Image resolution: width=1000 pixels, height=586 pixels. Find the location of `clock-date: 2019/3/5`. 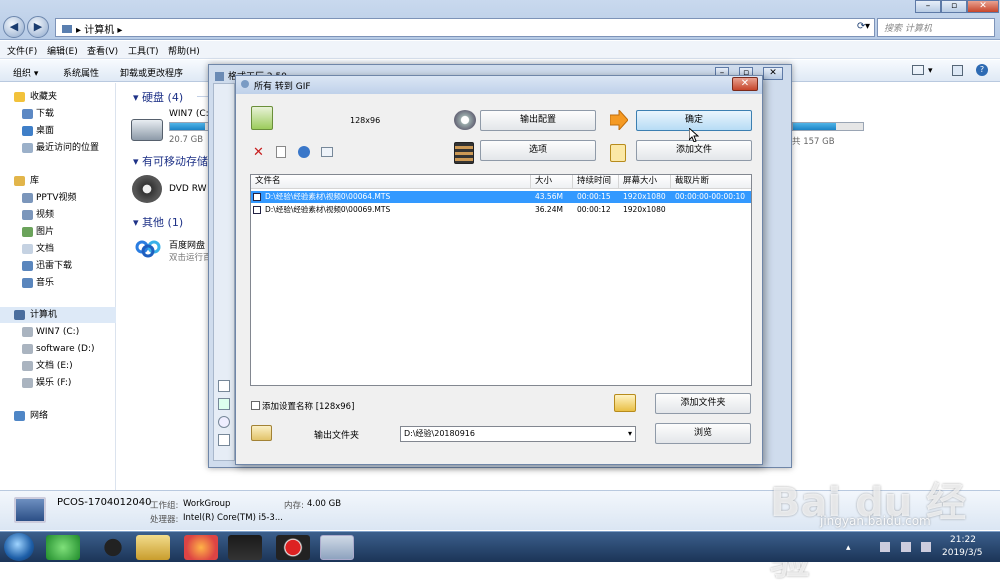

clock-date: 2019/3/5 is located at coordinates (962, 553).